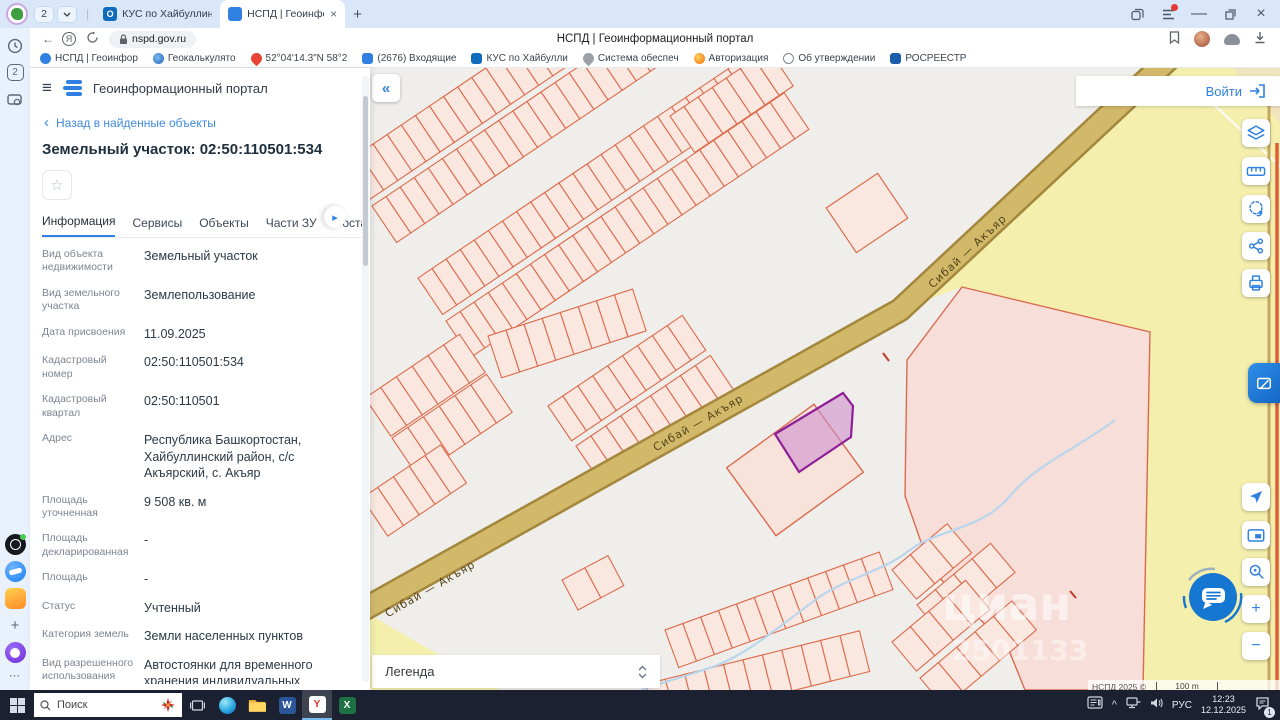 This screenshot has width=1280, height=720. I want to click on tray-chevron-icon: ^, so click(1114, 705).